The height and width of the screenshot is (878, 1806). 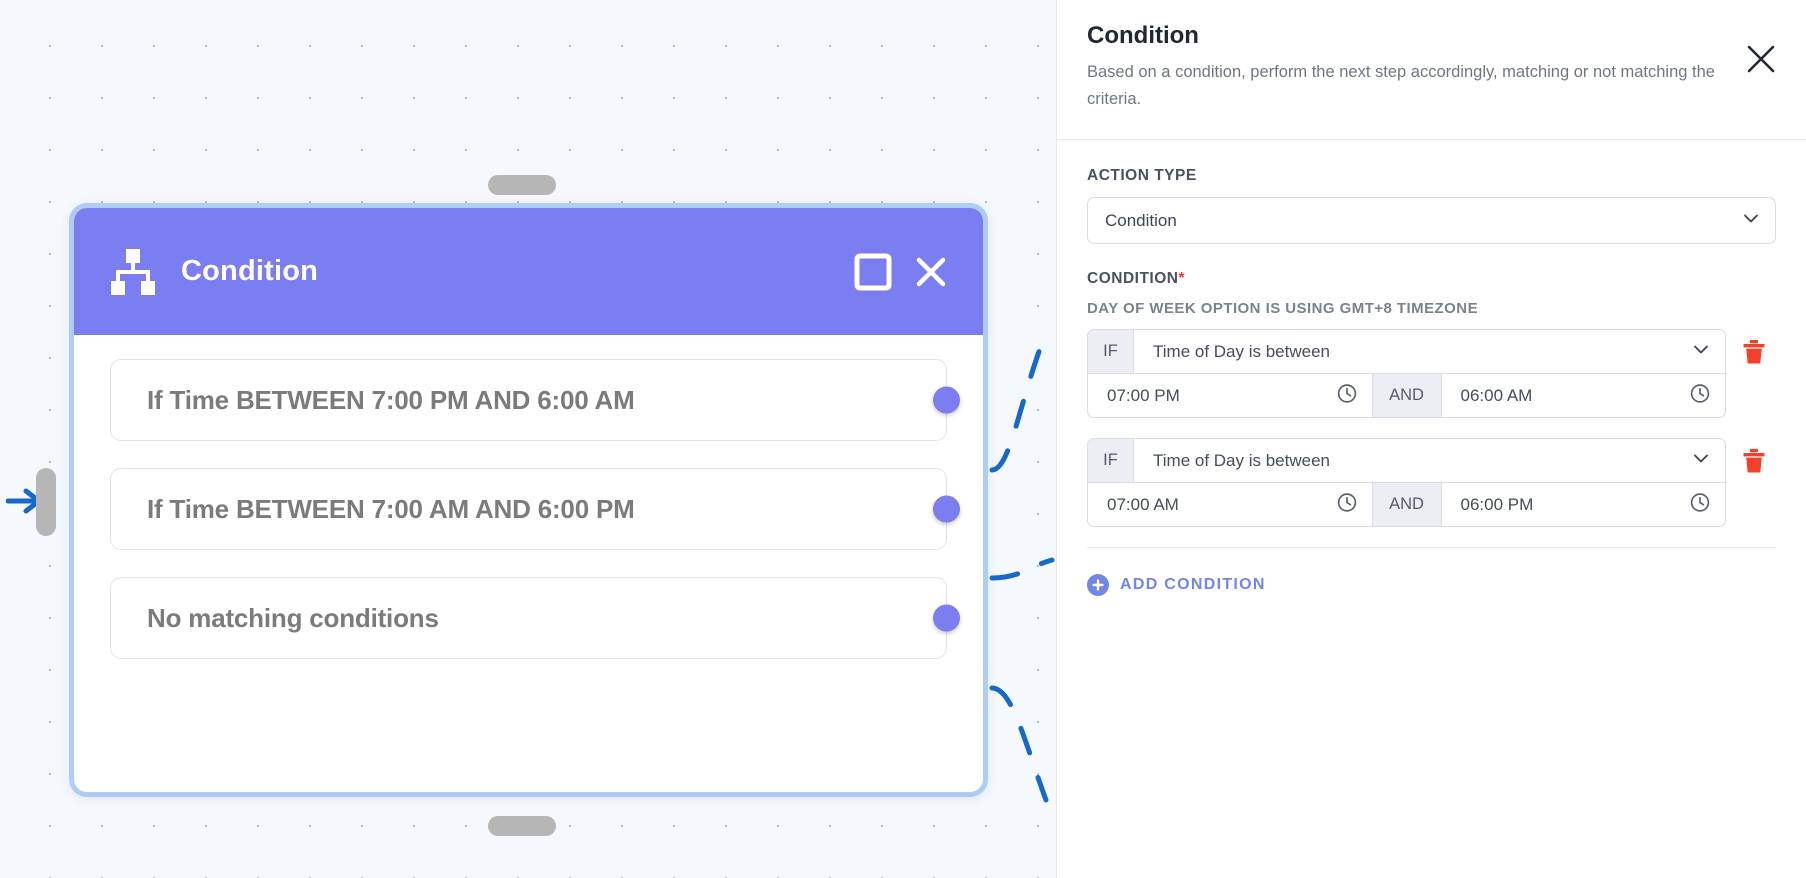 I want to click on panel-close-icon, so click(x=1761, y=59).